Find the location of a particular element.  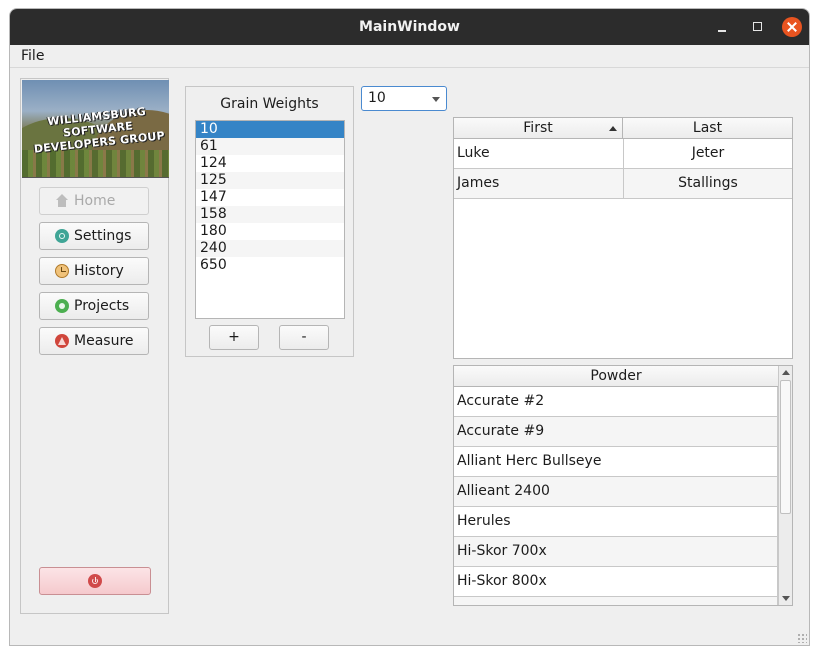

minimize-button is located at coordinates (722, 27).